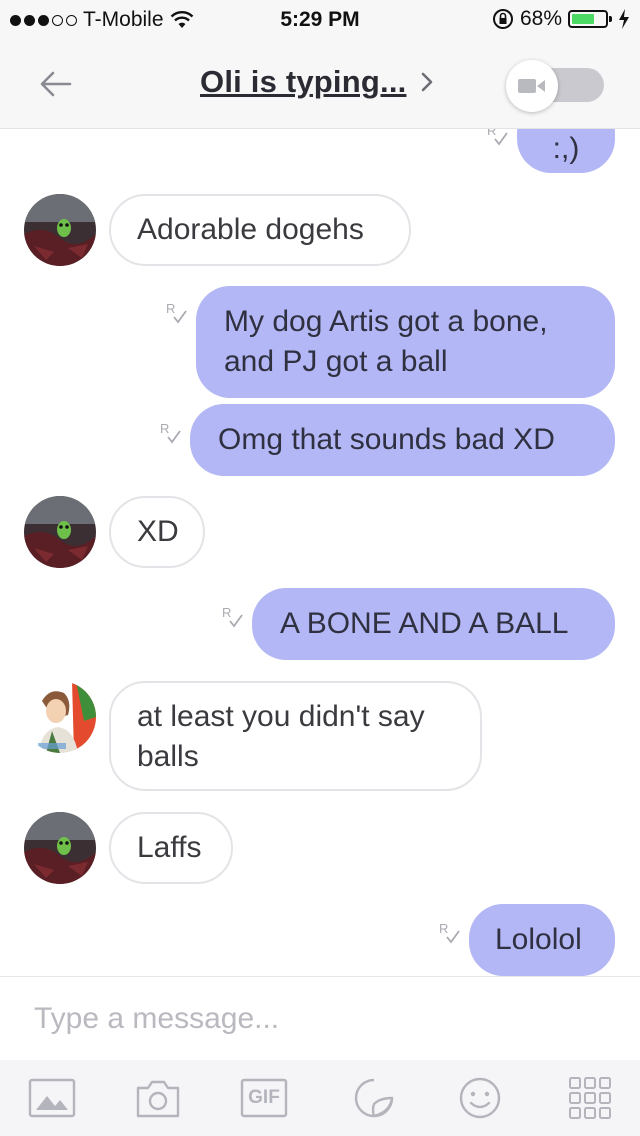 The image size is (640, 1136). Describe the element at coordinates (480, 1098) in the screenshot. I see `emoji-icon` at that location.